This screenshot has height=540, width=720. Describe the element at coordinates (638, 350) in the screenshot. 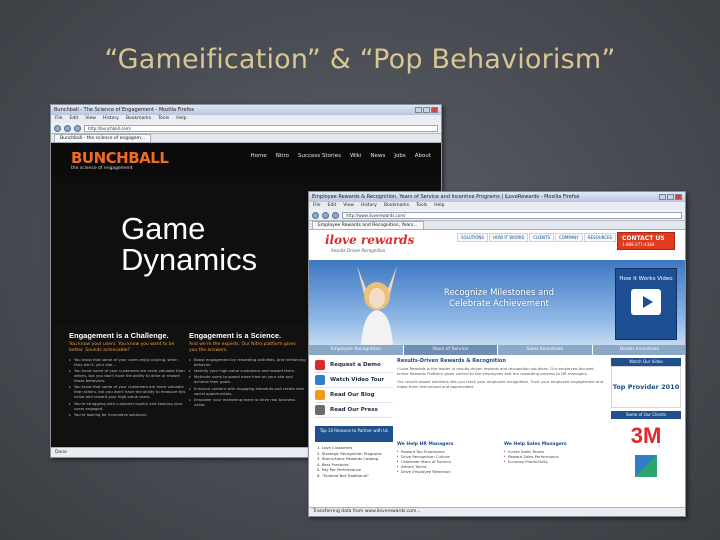

I see `tab-dealer-incentives: Dealer Incentives` at that location.